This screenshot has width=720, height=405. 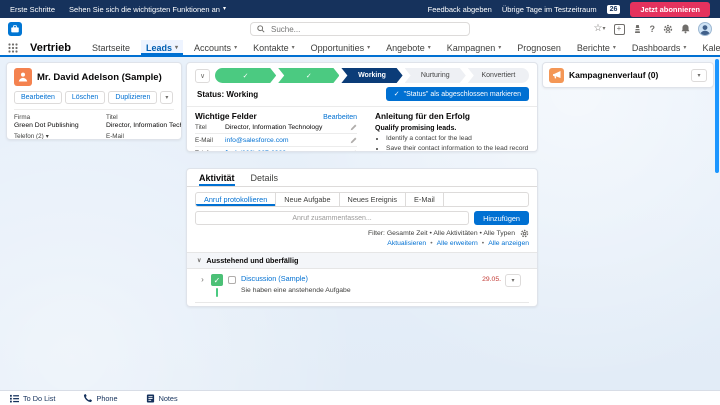 What do you see at coordinates (653, 29) in the screenshot?
I see `help-icon: ?` at bounding box center [653, 29].